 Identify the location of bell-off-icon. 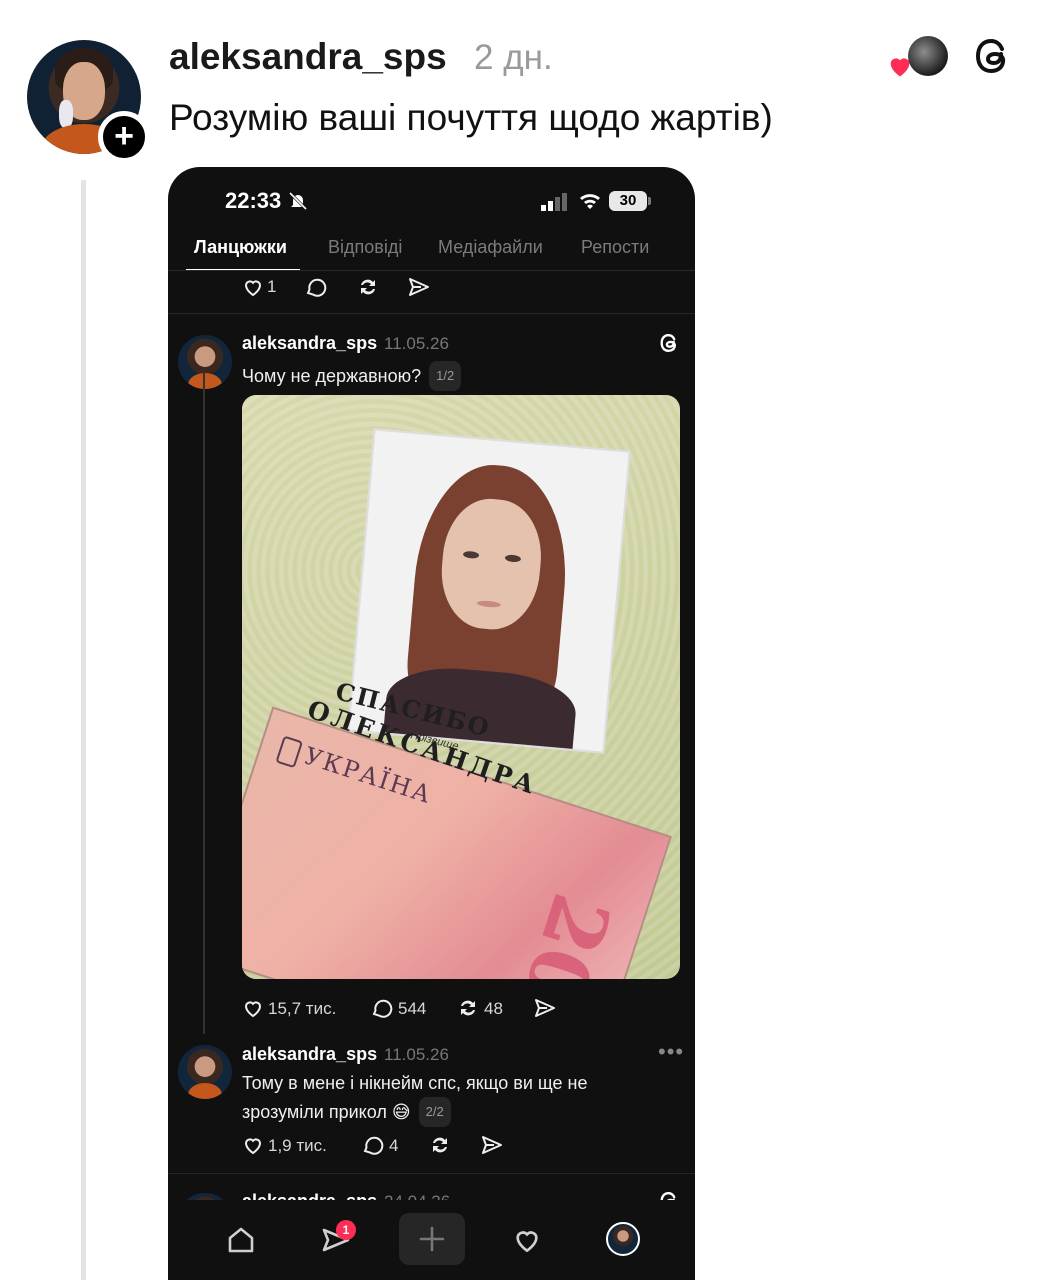
(298, 201).